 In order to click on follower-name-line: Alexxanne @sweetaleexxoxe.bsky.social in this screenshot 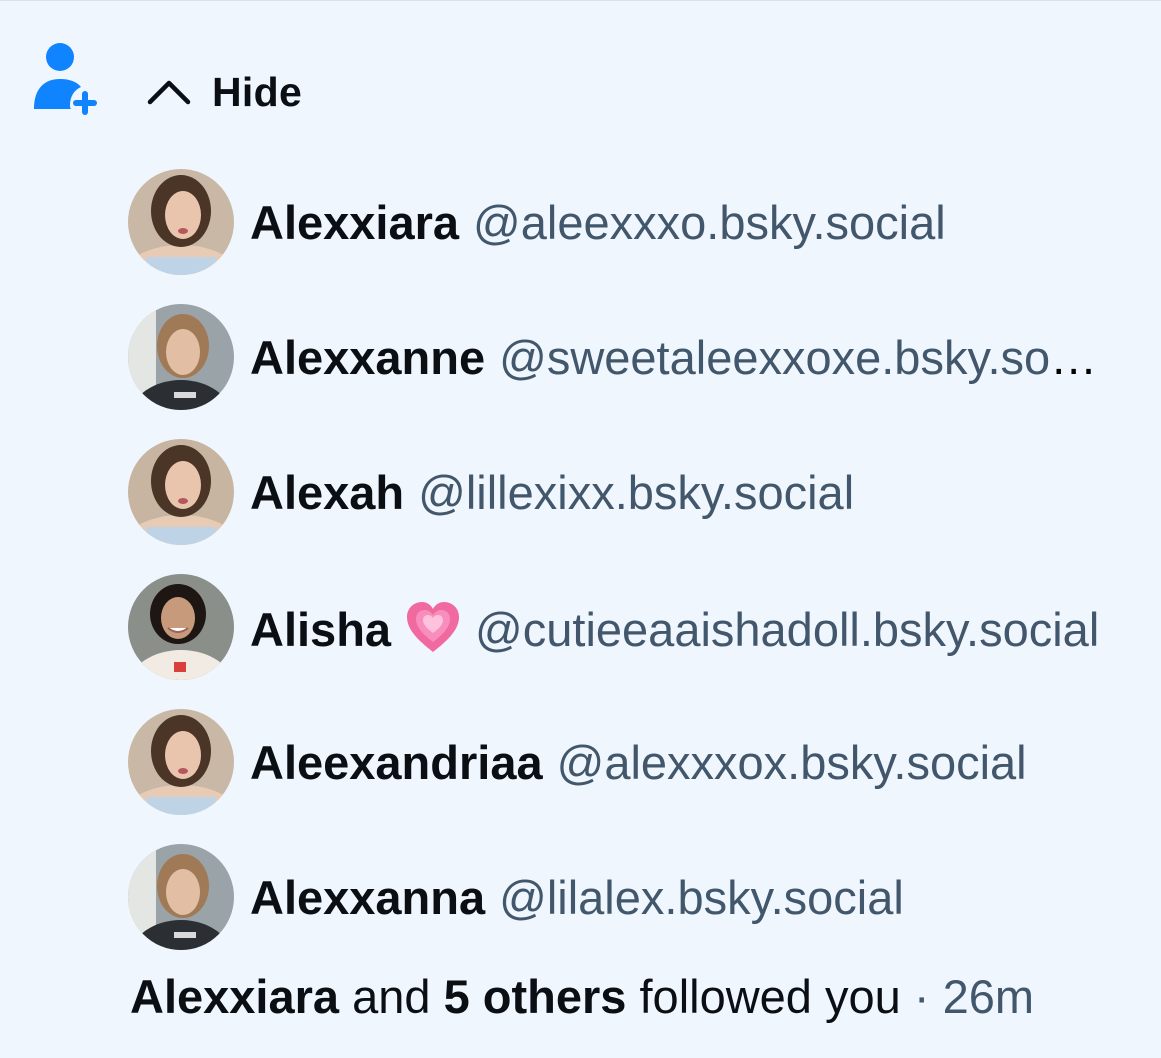, I will do `click(678, 358)`.